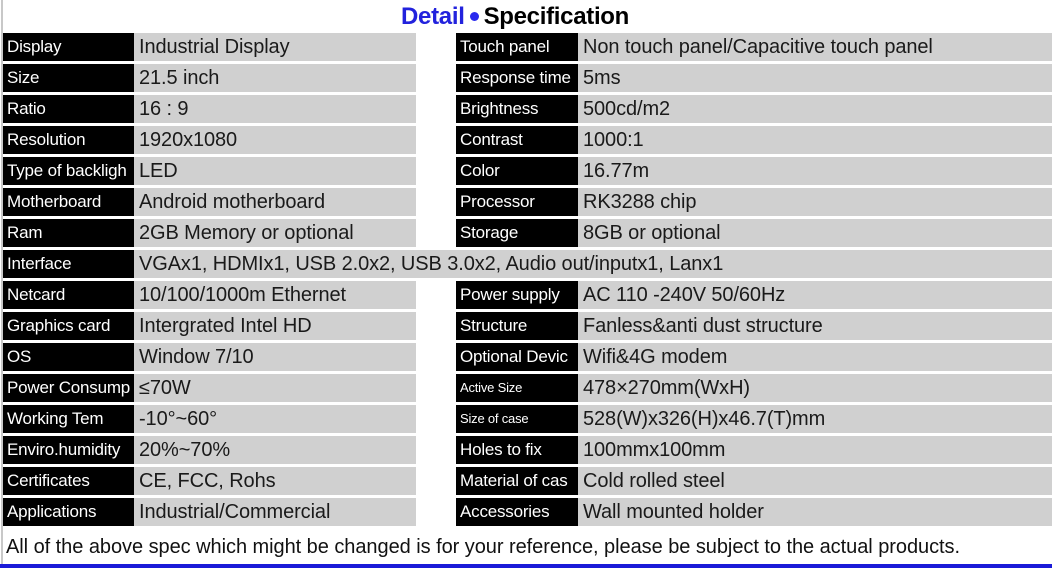  What do you see at coordinates (68, 357) in the screenshot?
I see `spec-label: OS` at bounding box center [68, 357].